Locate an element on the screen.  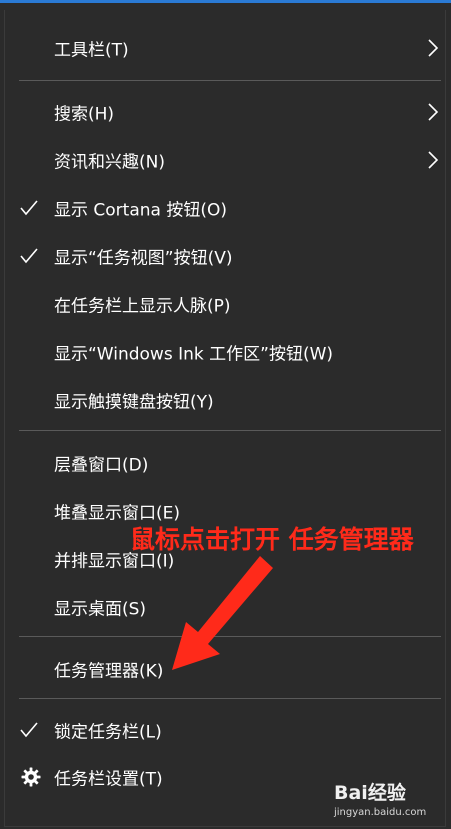
menu-item-search: 搜索(H) is located at coordinates (225, 112).